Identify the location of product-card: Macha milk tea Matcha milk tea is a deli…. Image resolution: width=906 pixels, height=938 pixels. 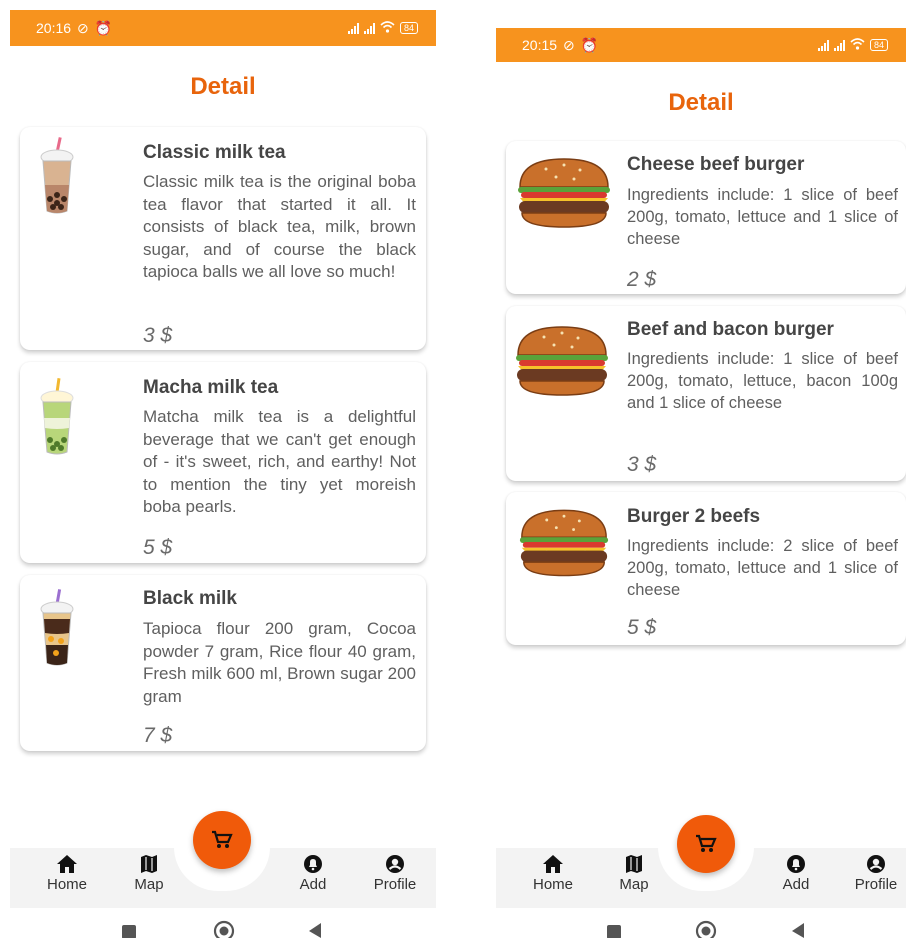
(223, 462).